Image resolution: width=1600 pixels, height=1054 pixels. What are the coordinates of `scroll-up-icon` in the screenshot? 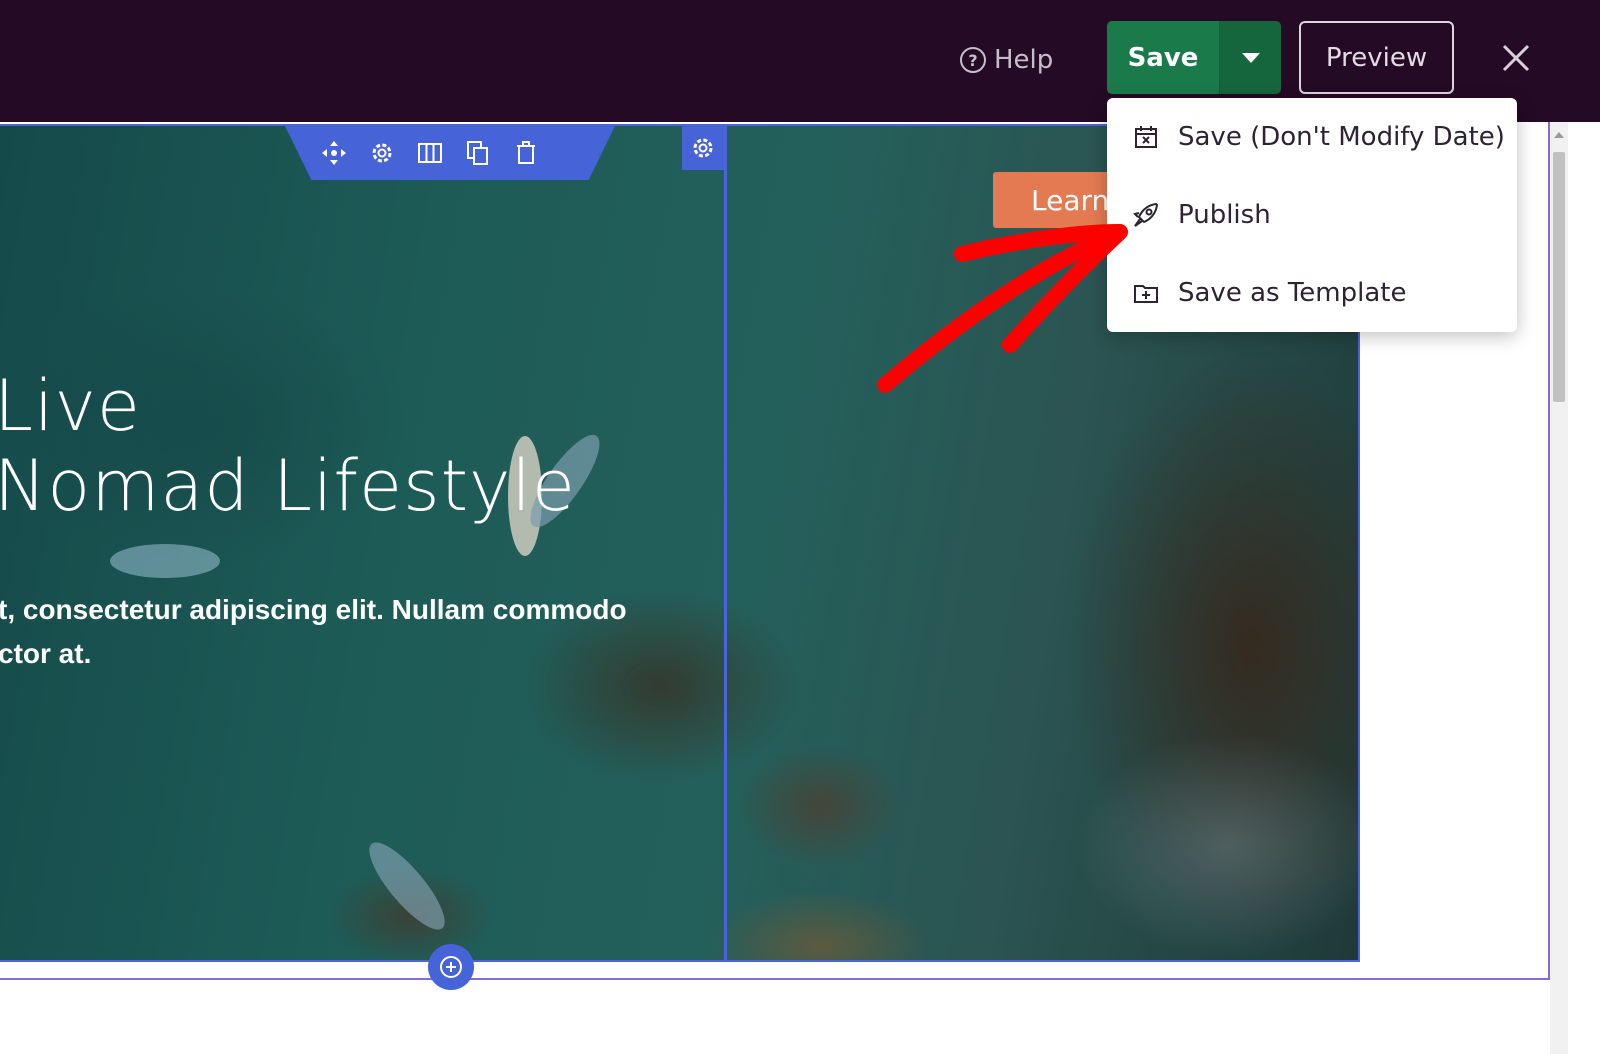 It's located at (1559, 135).